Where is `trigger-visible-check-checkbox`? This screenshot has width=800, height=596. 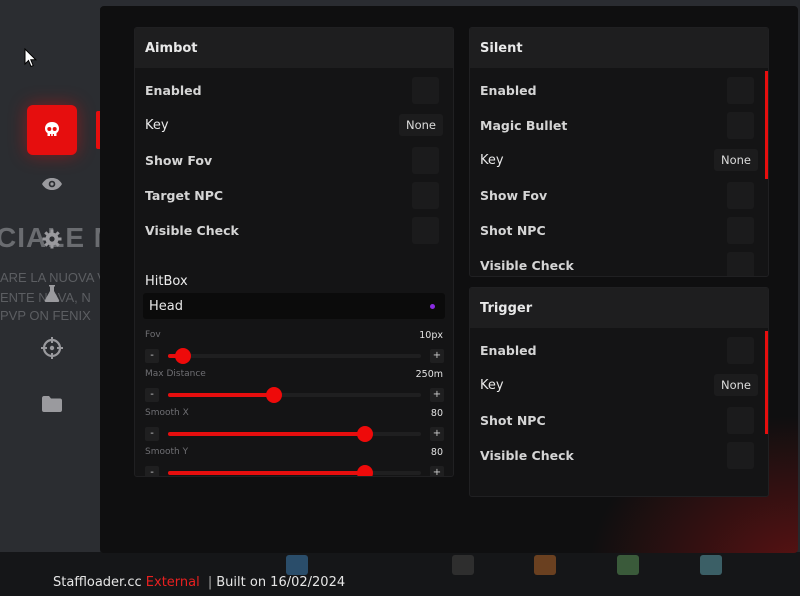 trigger-visible-check-checkbox is located at coordinates (740, 455).